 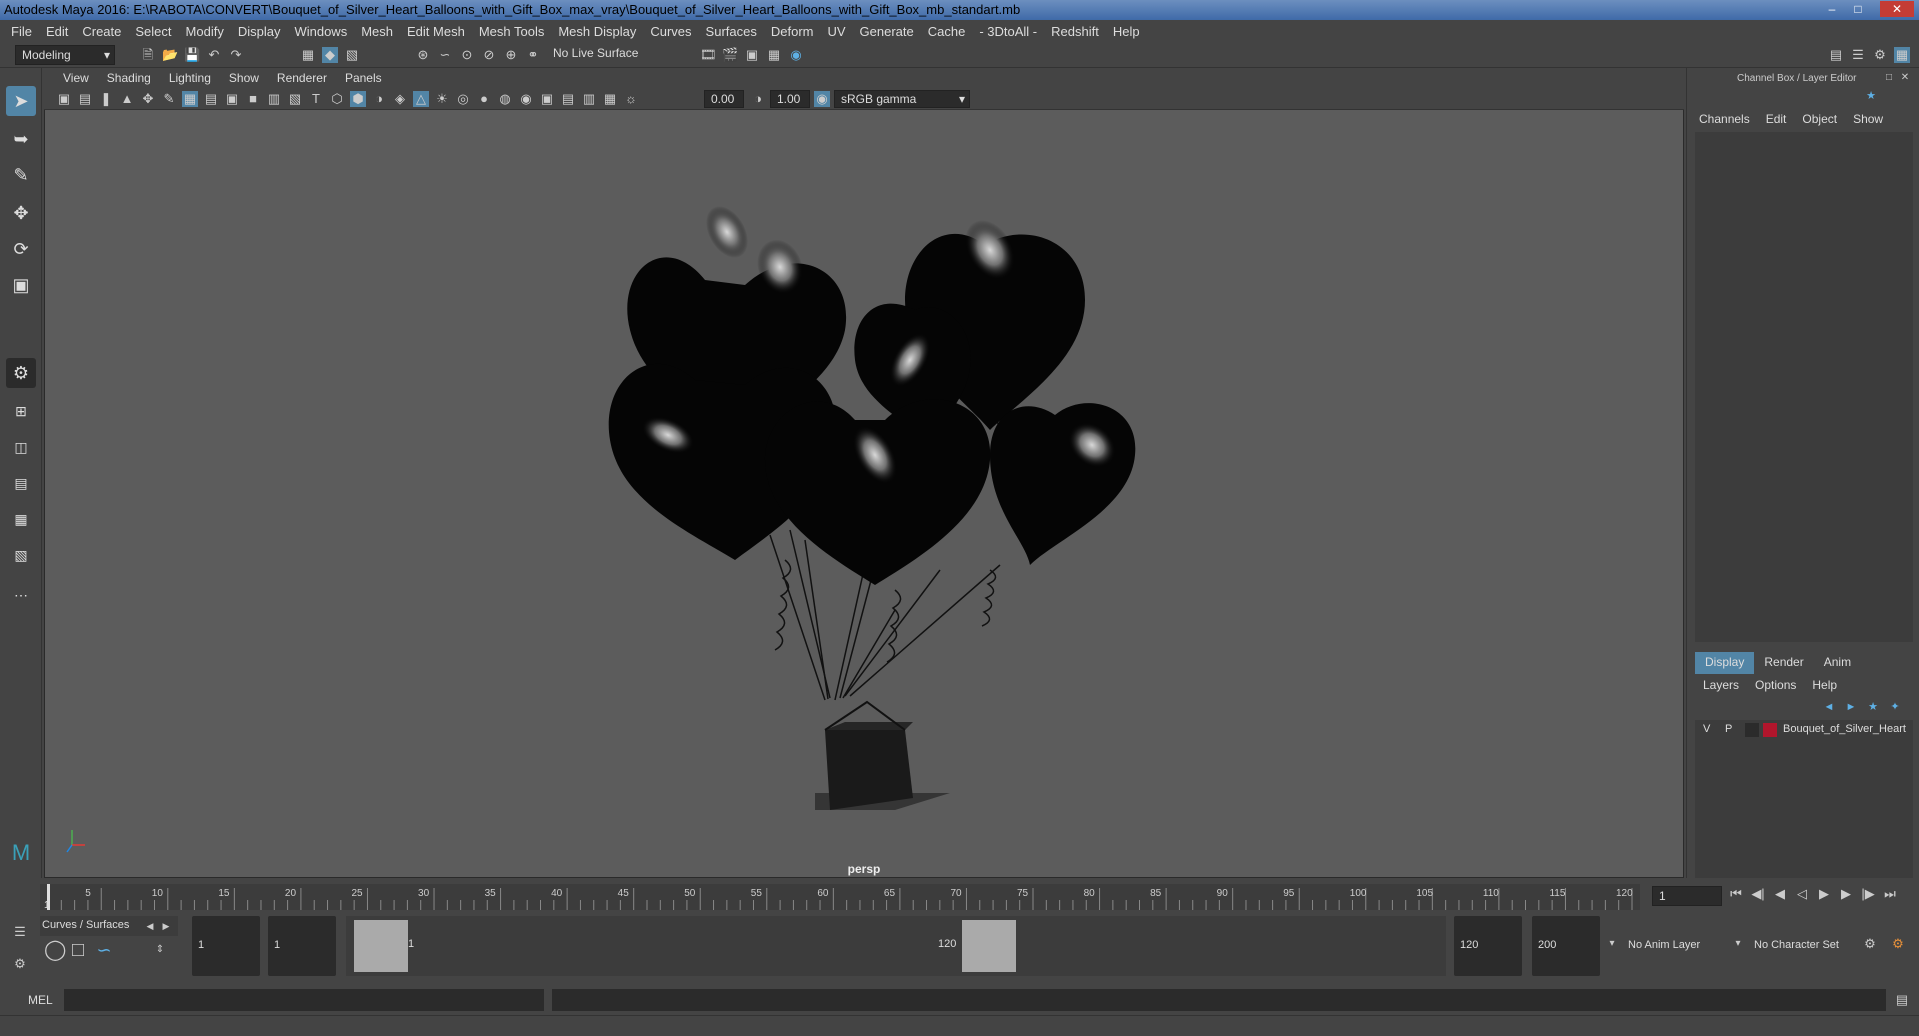 What do you see at coordinates (1829, 707) in the screenshot?
I see `move-layer-up-icon: ◄` at bounding box center [1829, 707].